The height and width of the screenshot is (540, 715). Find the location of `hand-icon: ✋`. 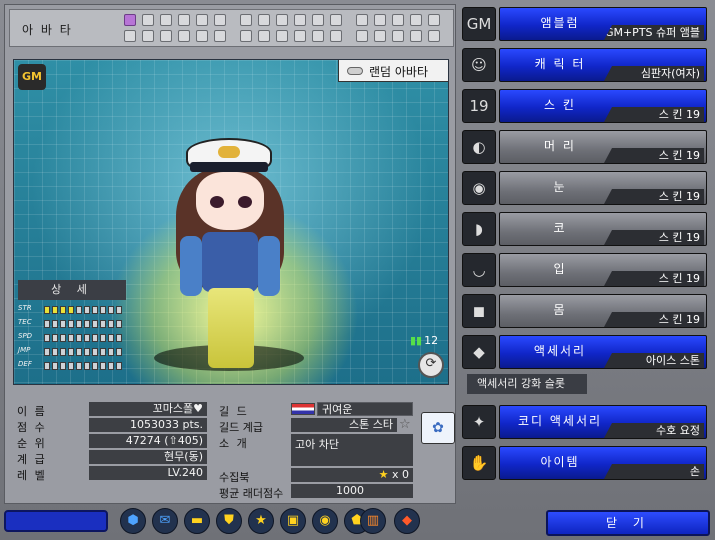

hand-icon: ✋ is located at coordinates (479, 463).